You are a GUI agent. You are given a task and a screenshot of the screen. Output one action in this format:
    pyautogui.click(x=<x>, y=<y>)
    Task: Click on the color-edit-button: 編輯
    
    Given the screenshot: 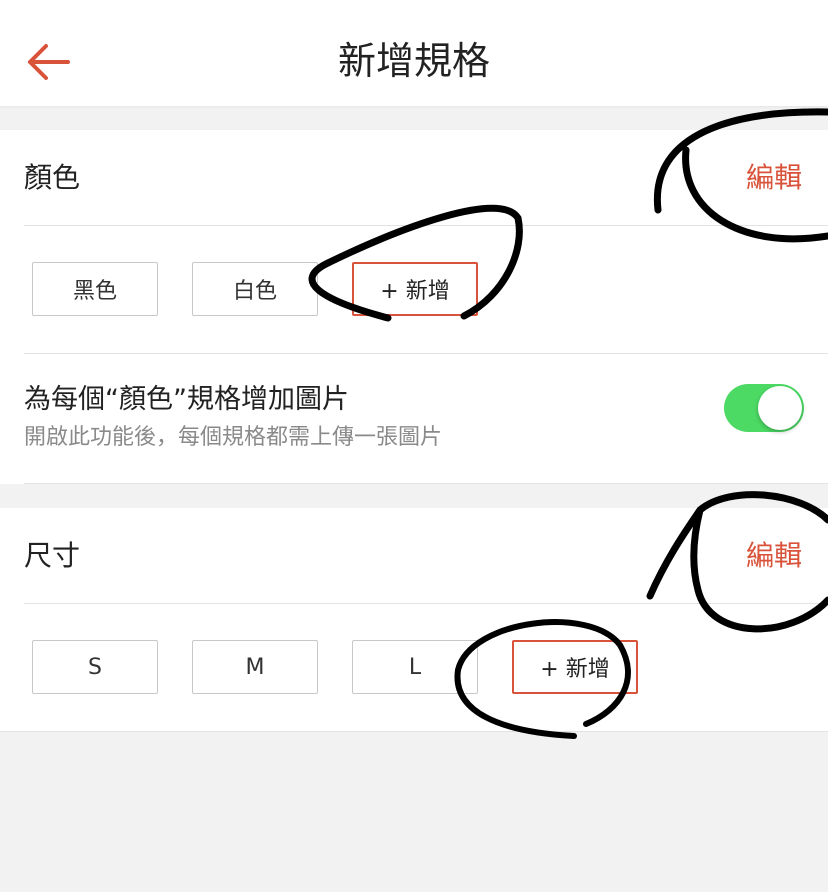 What is the action you would take?
    pyautogui.click(x=774, y=178)
    